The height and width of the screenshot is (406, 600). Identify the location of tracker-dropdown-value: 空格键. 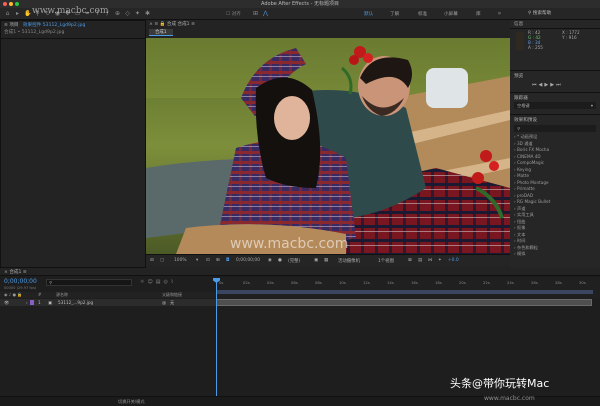
(523, 105).